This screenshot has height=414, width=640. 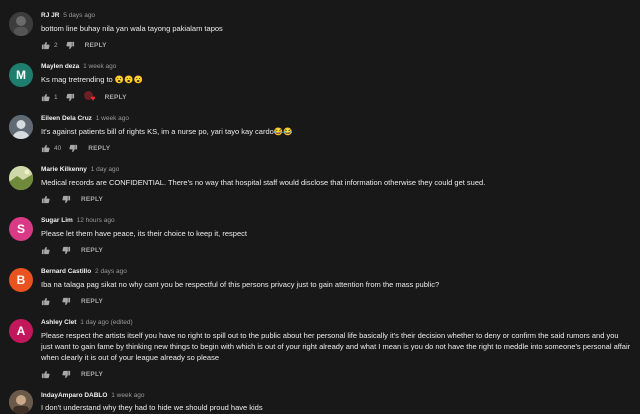 What do you see at coordinates (74, 395) in the screenshot?
I see `author-name: IndayAmparo DABLO` at bounding box center [74, 395].